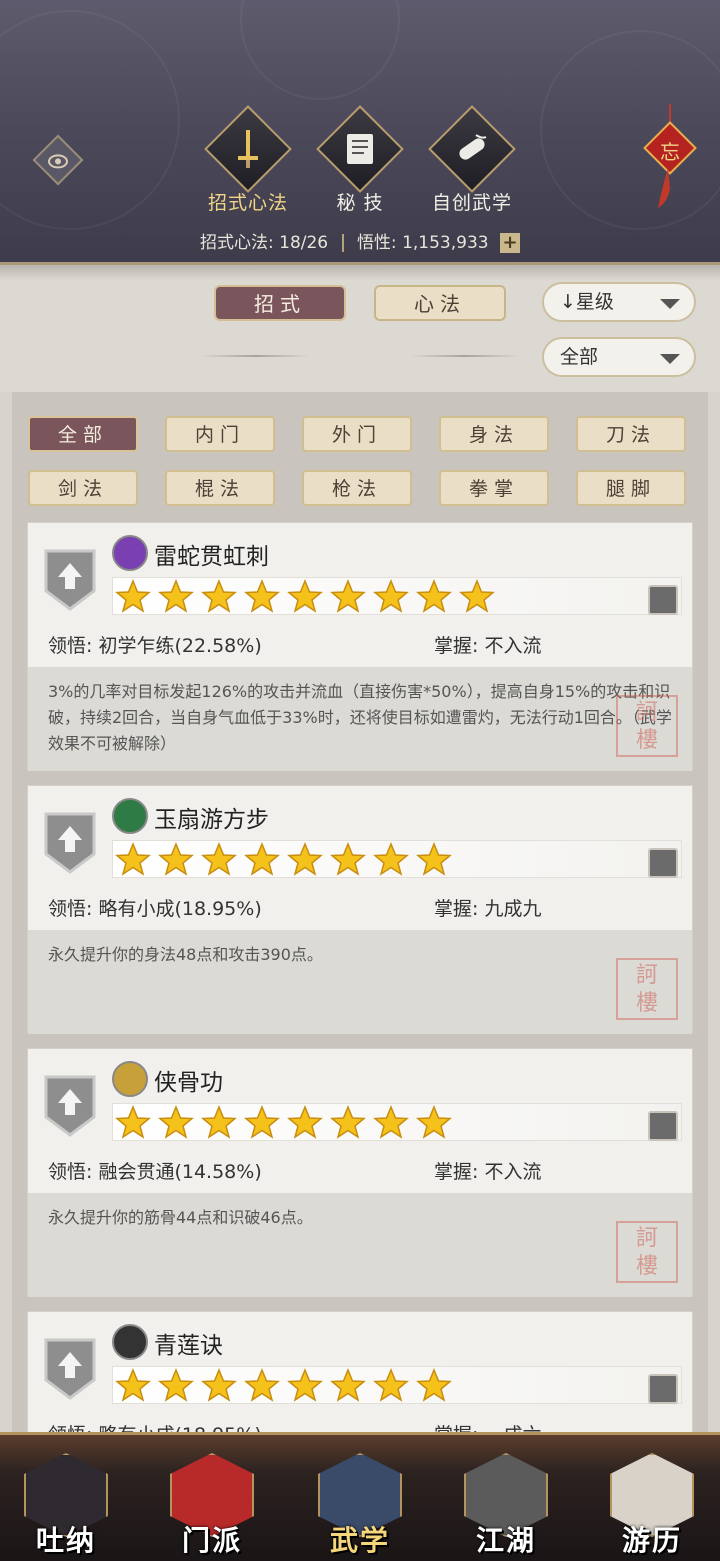 This screenshot has height=1561, width=720. I want to click on skill-card: 青莲诀领悟: 略有小成(18.95%)掌握: 一成六, so click(360, 1372).